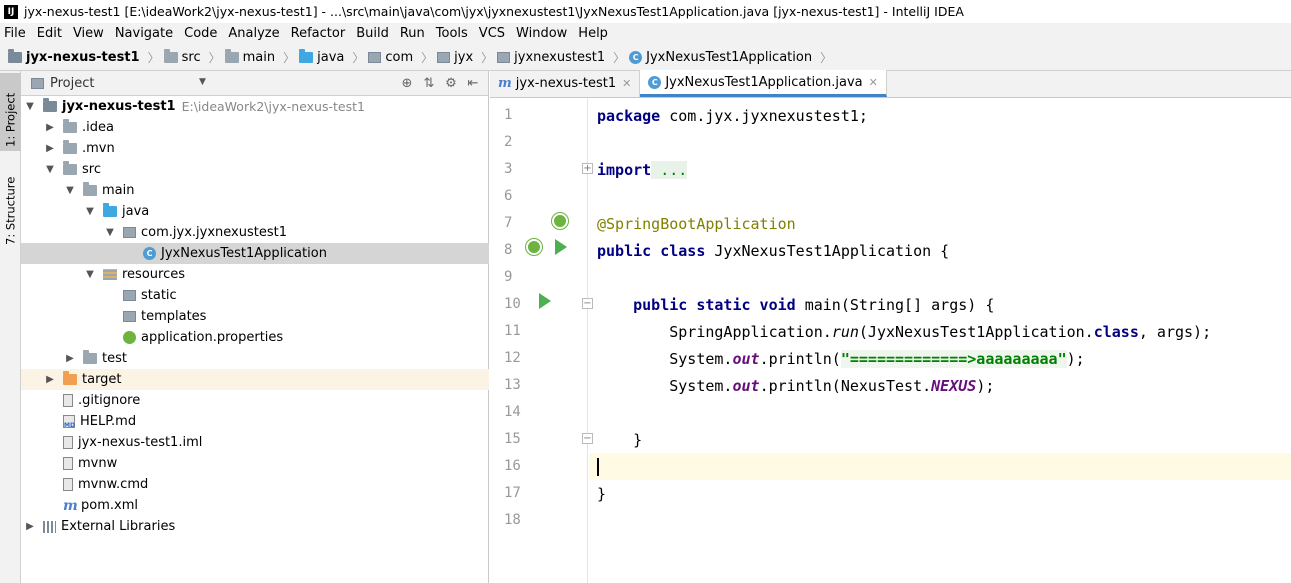 The width and height of the screenshot is (1291, 583). I want to click on tree-item-pom: m pom.xml, so click(255, 505).